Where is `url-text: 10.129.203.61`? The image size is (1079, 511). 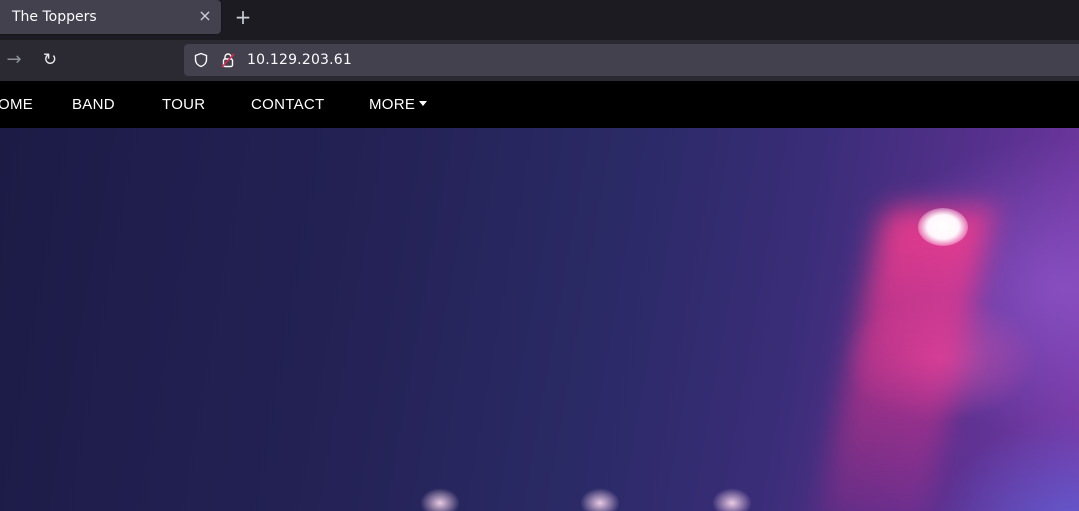
url-text: 10.129.203.61 is located at coordinates (299, 60).